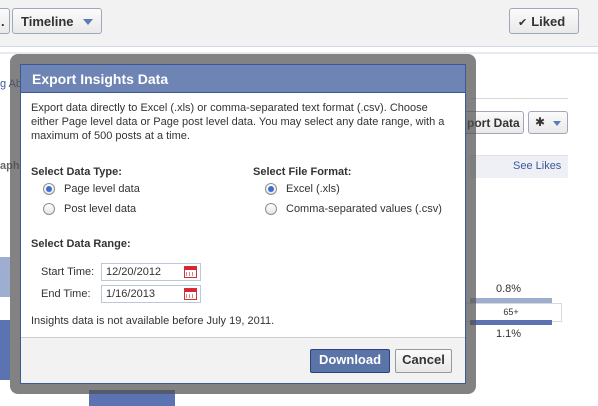 Image resolution: width=598 pixels, height=406 pixels. What do you see at coordinates (76, 172) in the screenshot?
I see `data-type-heading: Select Data Type:` at bounding box center [76, 172].